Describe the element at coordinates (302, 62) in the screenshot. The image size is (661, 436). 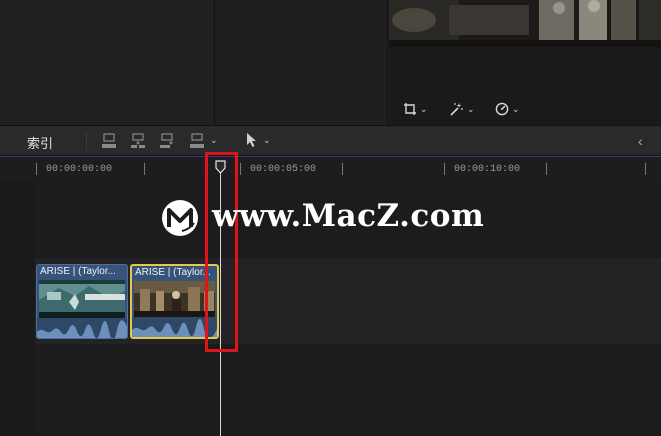
I see `inspector-pane` at that location.